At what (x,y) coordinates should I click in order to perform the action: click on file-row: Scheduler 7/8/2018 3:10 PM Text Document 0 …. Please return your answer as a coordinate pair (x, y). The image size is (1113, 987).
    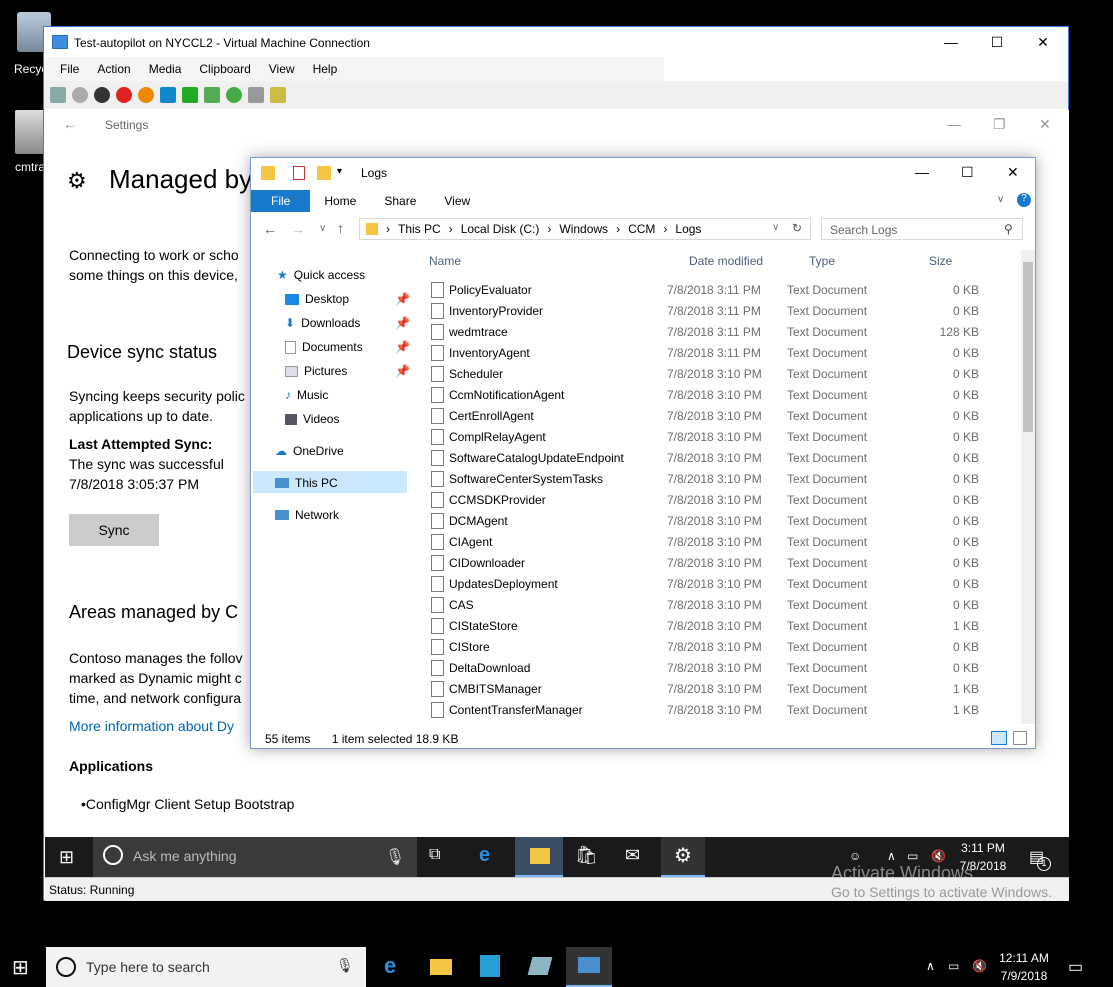
    Looking at the image, I should click on (722, 373).